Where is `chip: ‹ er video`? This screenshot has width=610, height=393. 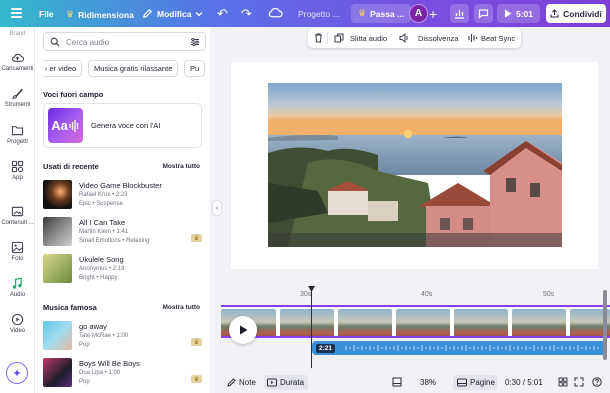
chip: ‹ er video is located at coordinates (63, 68).